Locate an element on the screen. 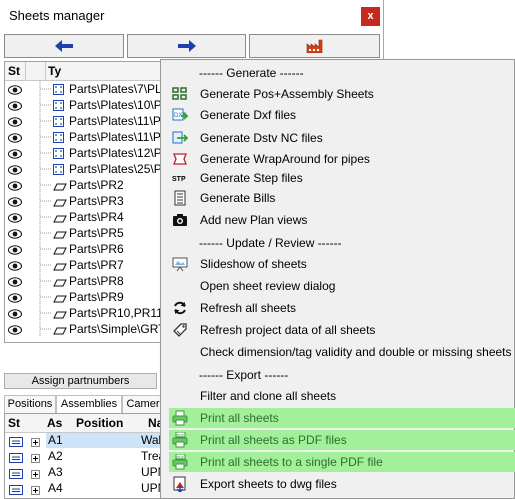 This screenshot has height=499, width=515. menu-item-filter-and-clone-all-sheets: Filter and clone all sheets is located at coordinates (342, 396).